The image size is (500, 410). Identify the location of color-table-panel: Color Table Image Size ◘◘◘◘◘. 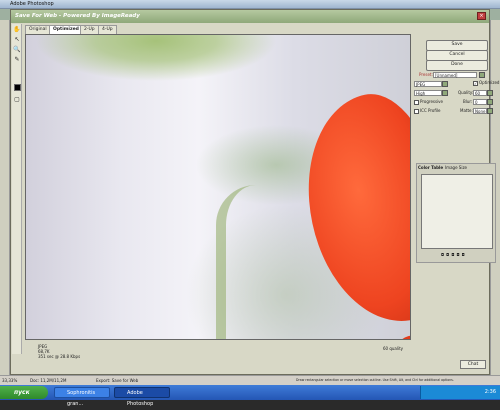
(456, 213).